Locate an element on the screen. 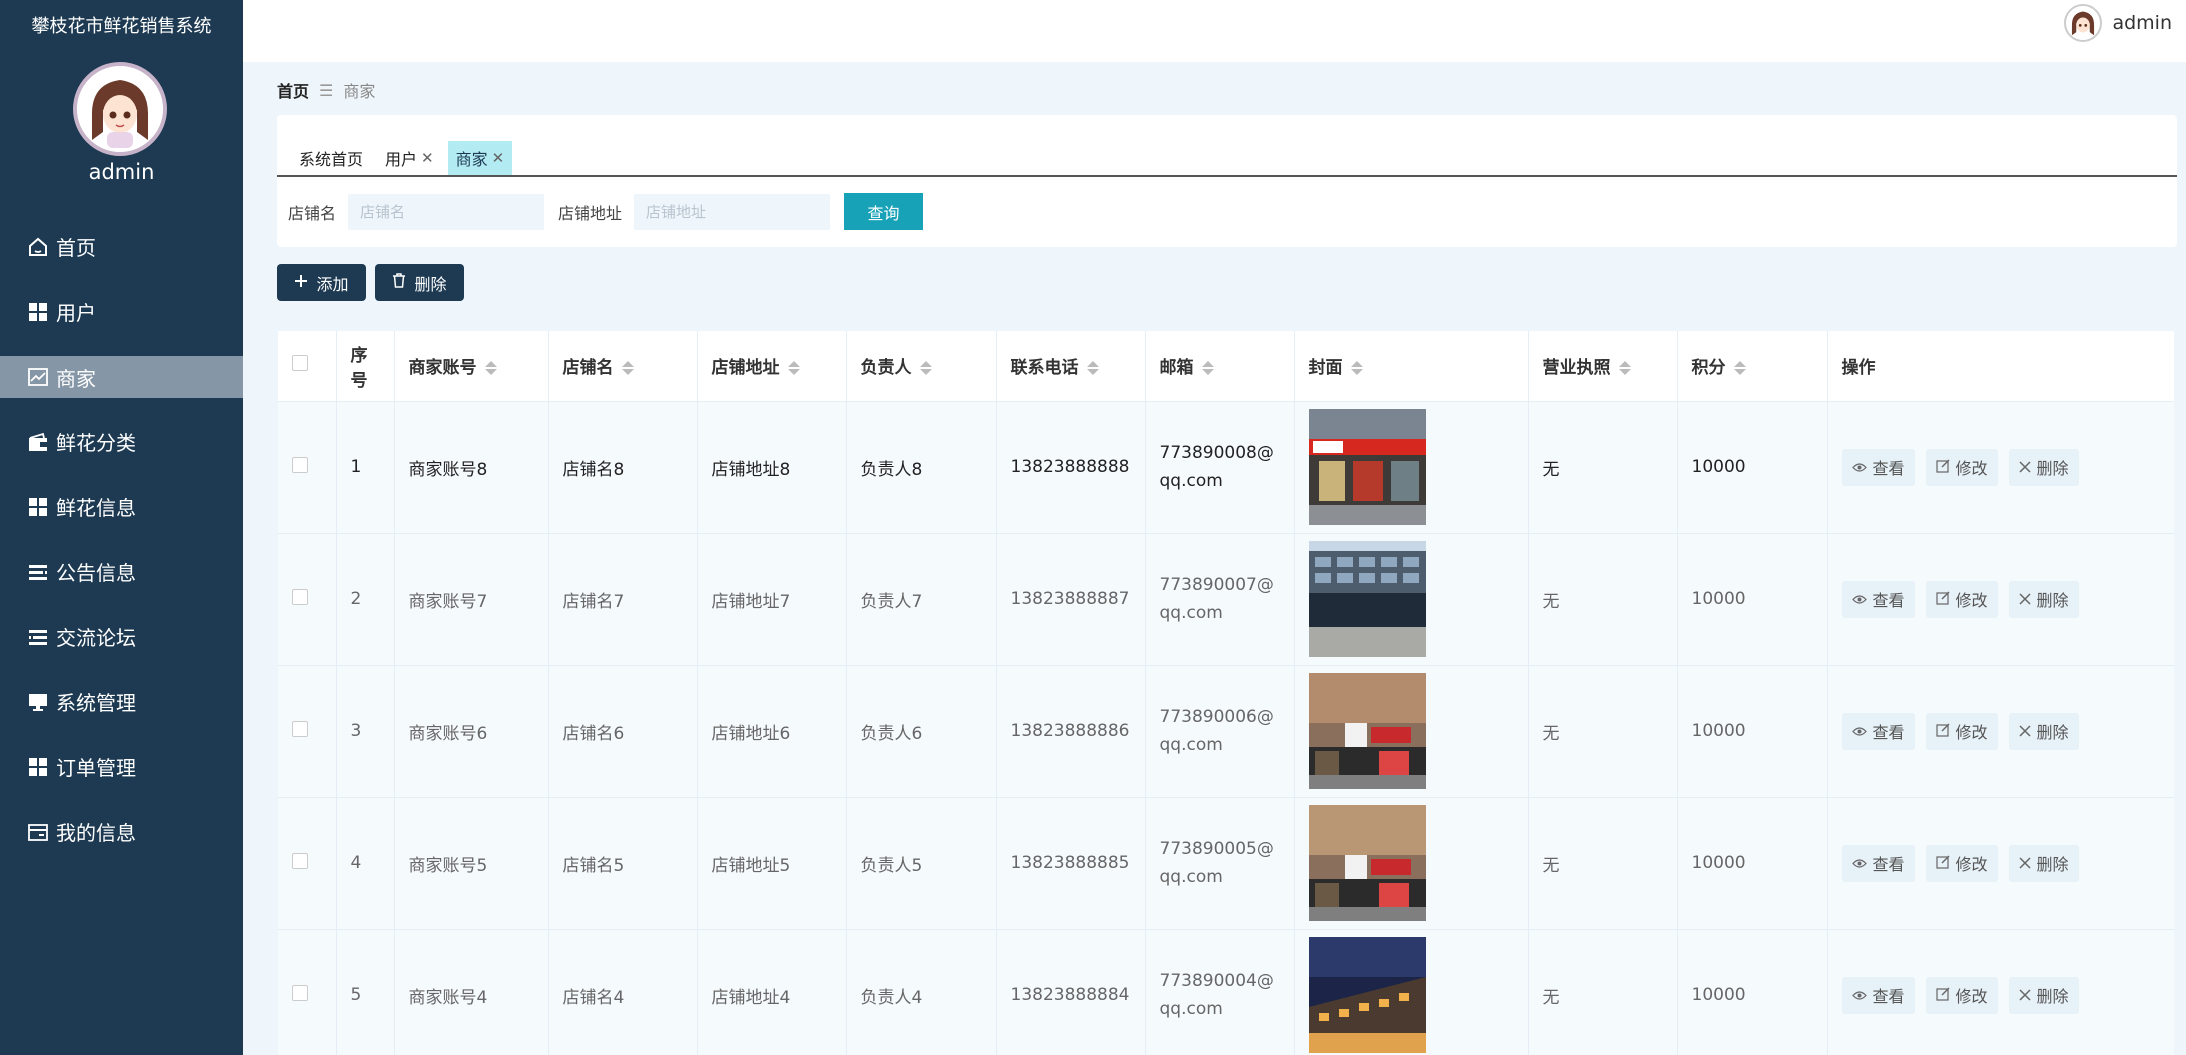 The image size is (2186, 1055). row-account: 商家账号4 is located at coordinates (471, 992).